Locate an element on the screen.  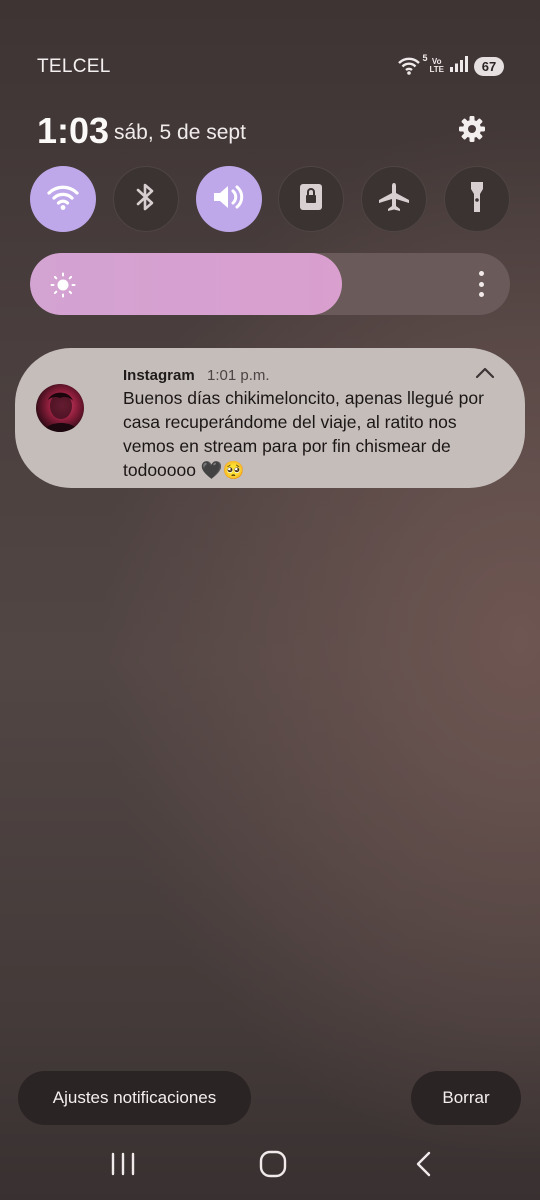
collapse-chevron-icon is located at coordinates (485, 373).